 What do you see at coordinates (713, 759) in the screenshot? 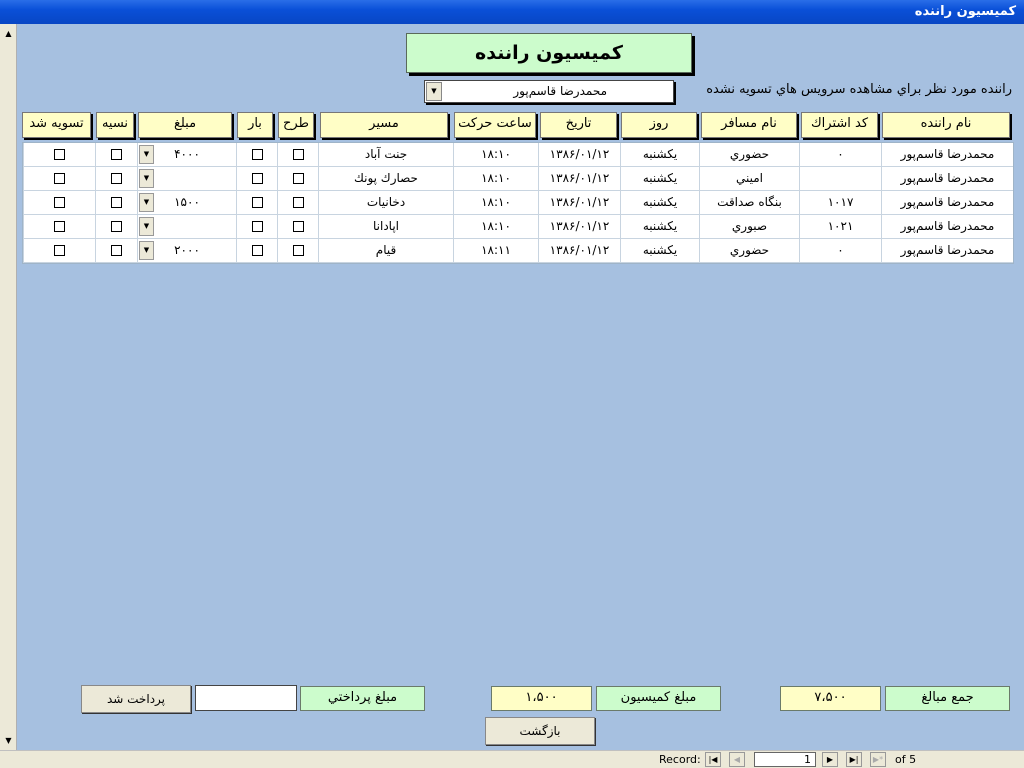
I see `first-record-icon: |◀` at bounding box center [713, 759].